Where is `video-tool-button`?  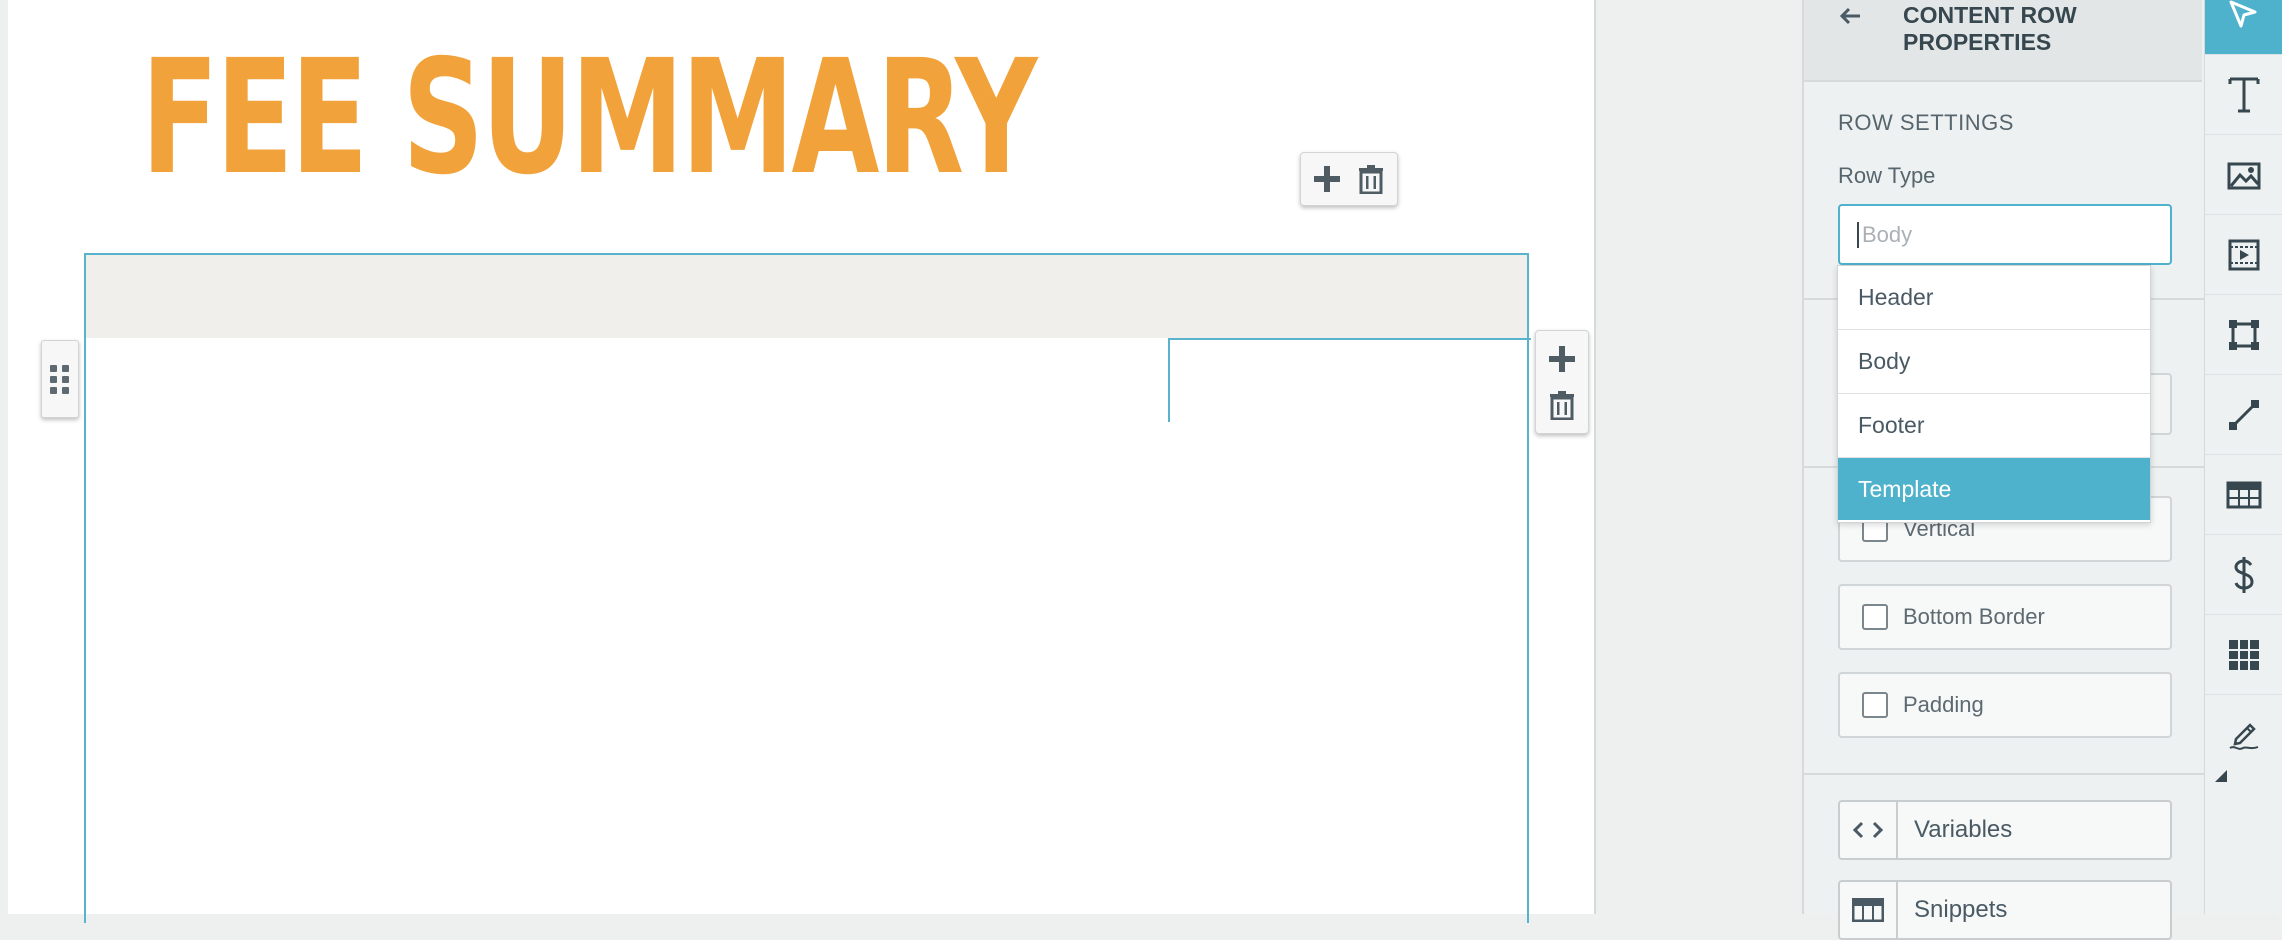 video-tool-button is located at coordinates (2243, 255).